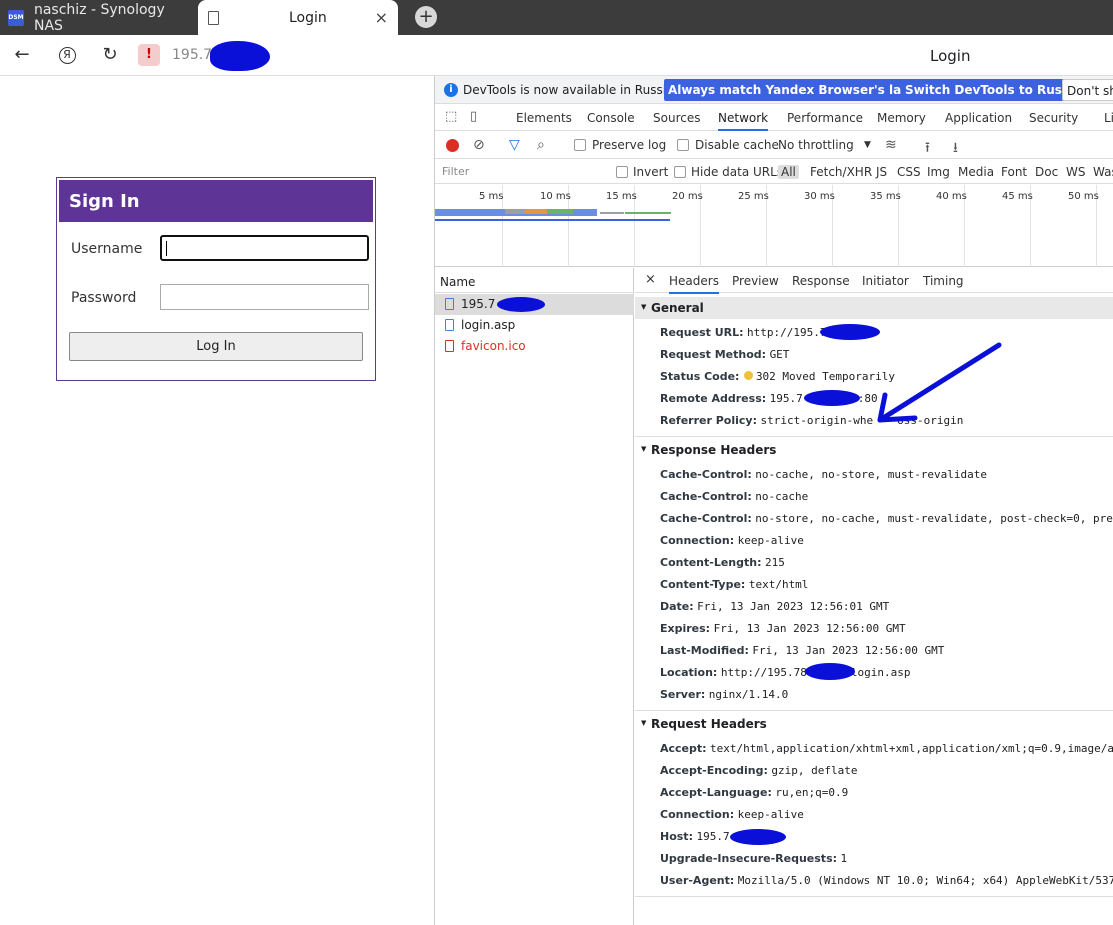 This screenshot has width=1113, height=925. I want to click on response-header-row: Server: nginx/1.14.0, so click(724, 694).